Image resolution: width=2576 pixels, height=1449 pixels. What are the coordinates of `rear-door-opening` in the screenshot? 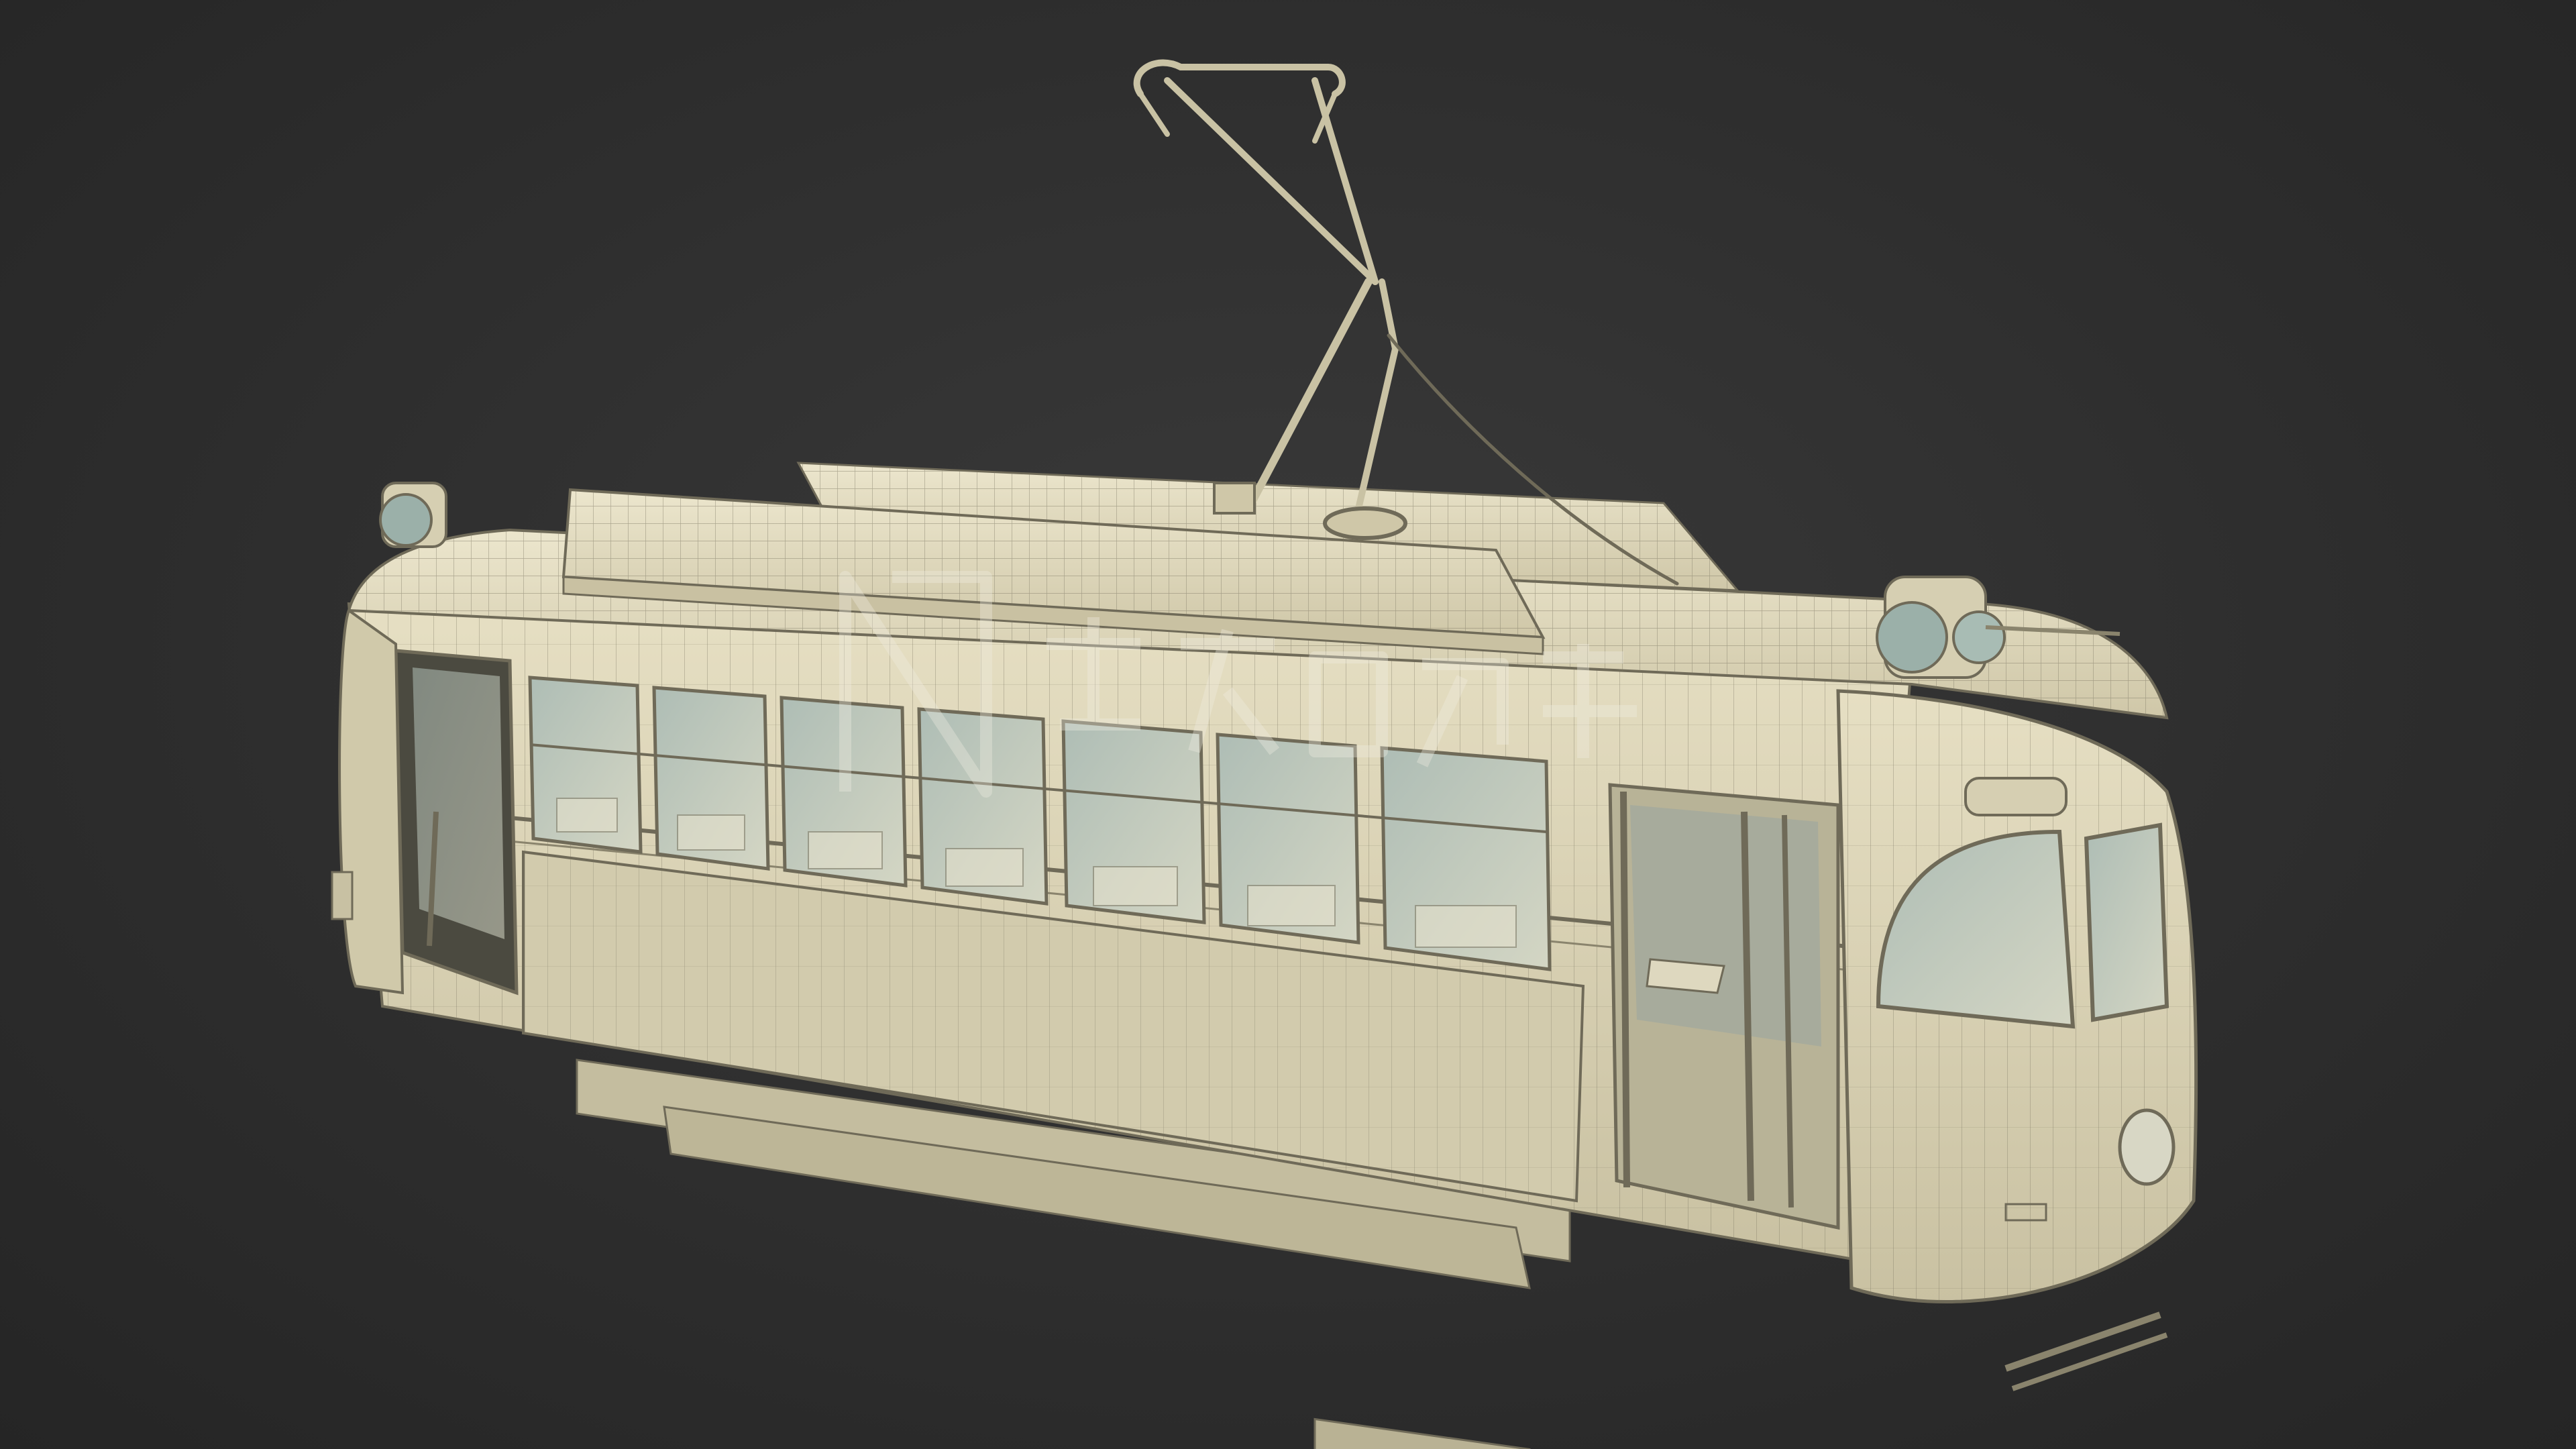 It's located at (456, 822).